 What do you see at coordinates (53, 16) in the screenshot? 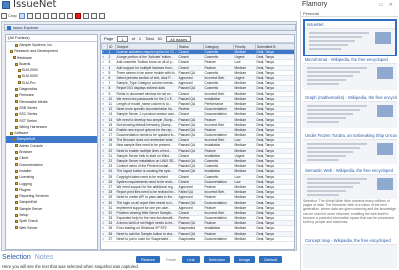
I see `ellipse-tool` at bounding box center [53, 16].